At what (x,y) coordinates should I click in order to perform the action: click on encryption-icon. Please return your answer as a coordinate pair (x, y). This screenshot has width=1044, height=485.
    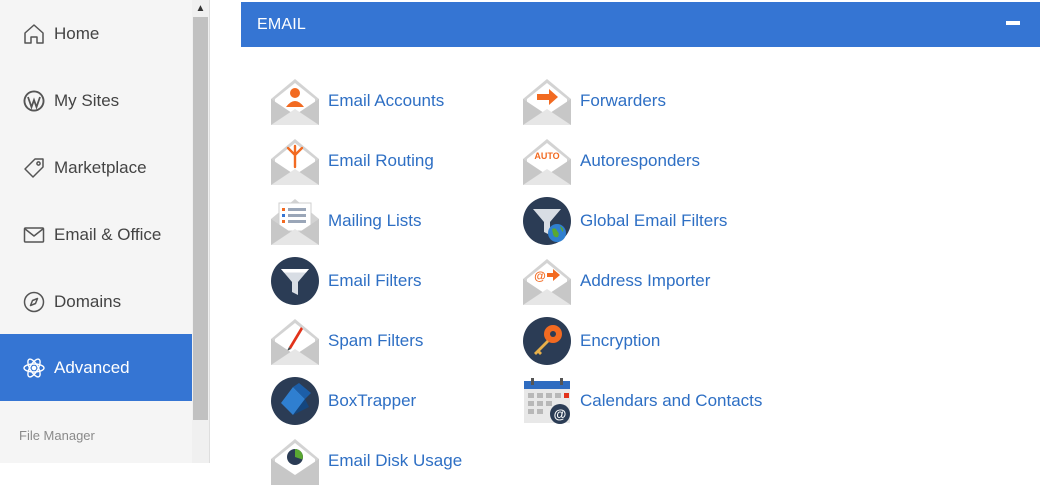
    Looking at the image, I should click on (547, 341).